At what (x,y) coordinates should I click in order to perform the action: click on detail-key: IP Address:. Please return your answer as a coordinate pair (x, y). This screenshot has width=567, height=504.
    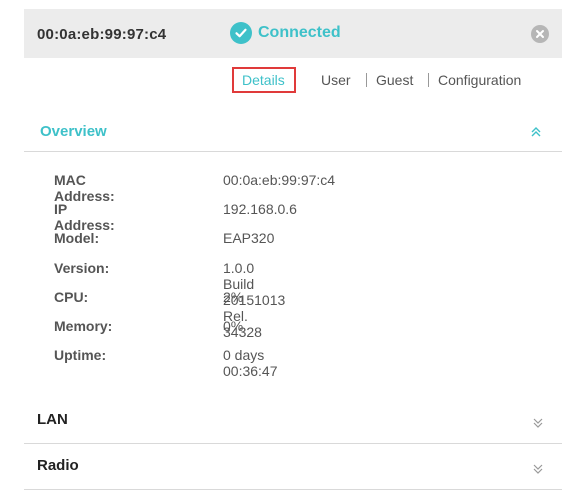
    Looking at the image, I should click on (84, 217).